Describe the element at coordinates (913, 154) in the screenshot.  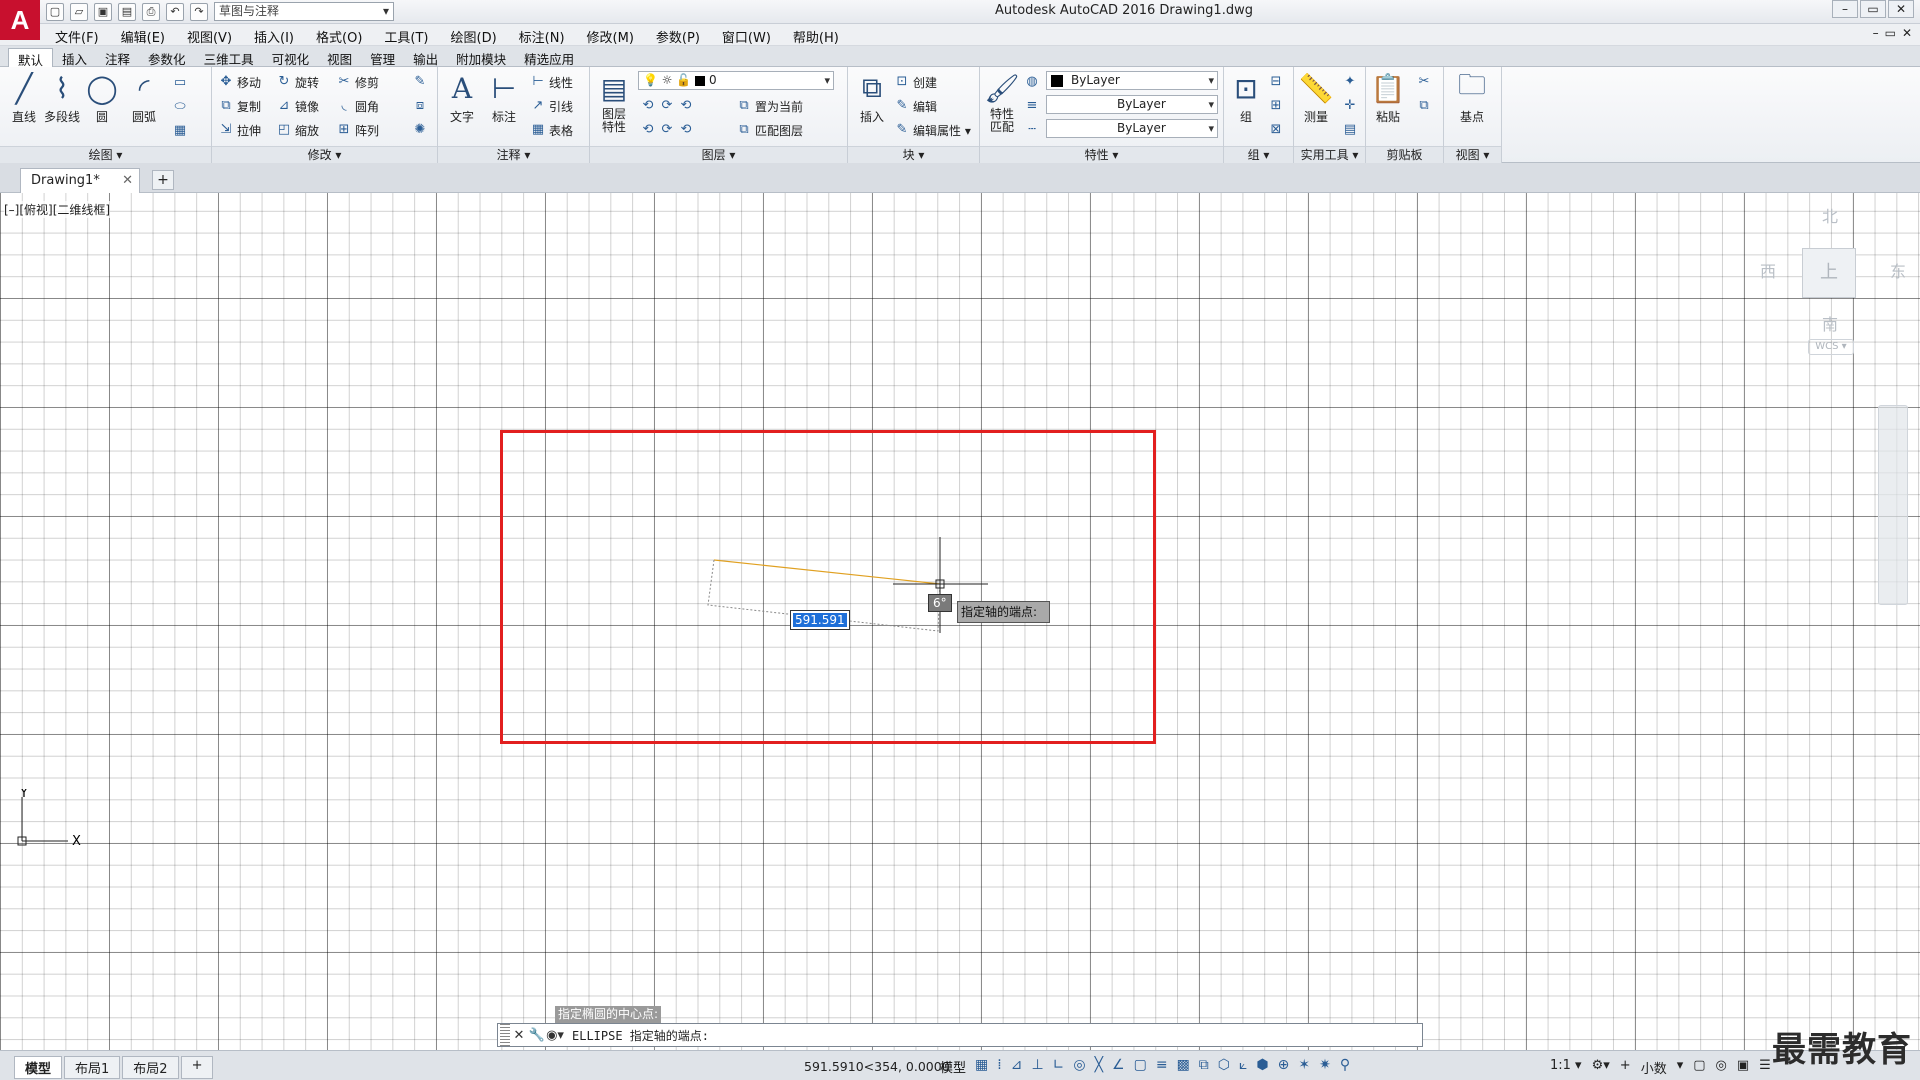
I see `block-panel-title: 块 ▾` at that location.